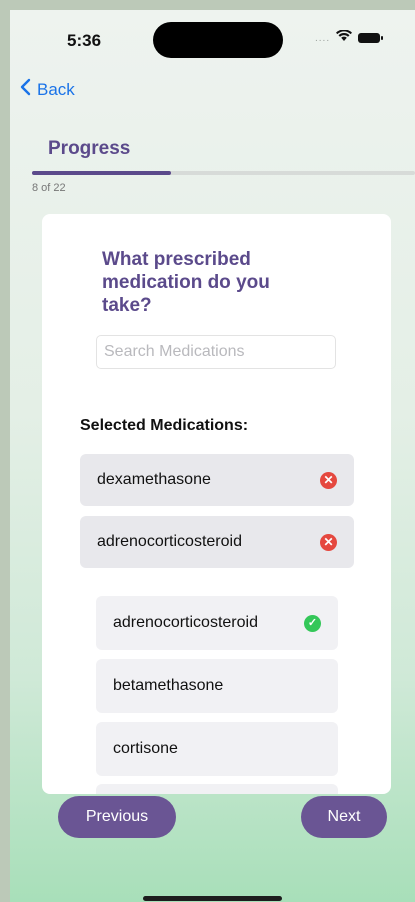 The width and height of the screenshot is (415, 902). What do you see at coordinates (217, 749) in the screenshot?
I see `option-cortisone: cortisone` at bounding box center [217, 749].